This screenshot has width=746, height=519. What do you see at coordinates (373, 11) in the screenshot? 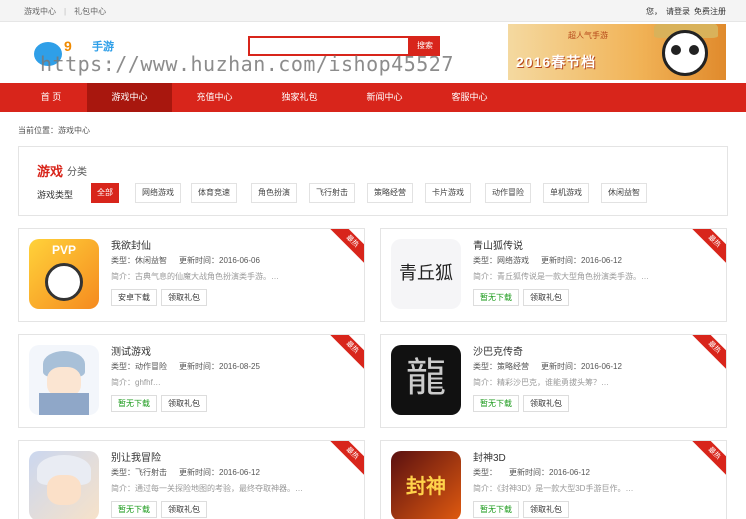
I see `top-bar: 游戏中心 | 礼包中心 您， 请登录 免费注册` at bounding box center [373, 11].